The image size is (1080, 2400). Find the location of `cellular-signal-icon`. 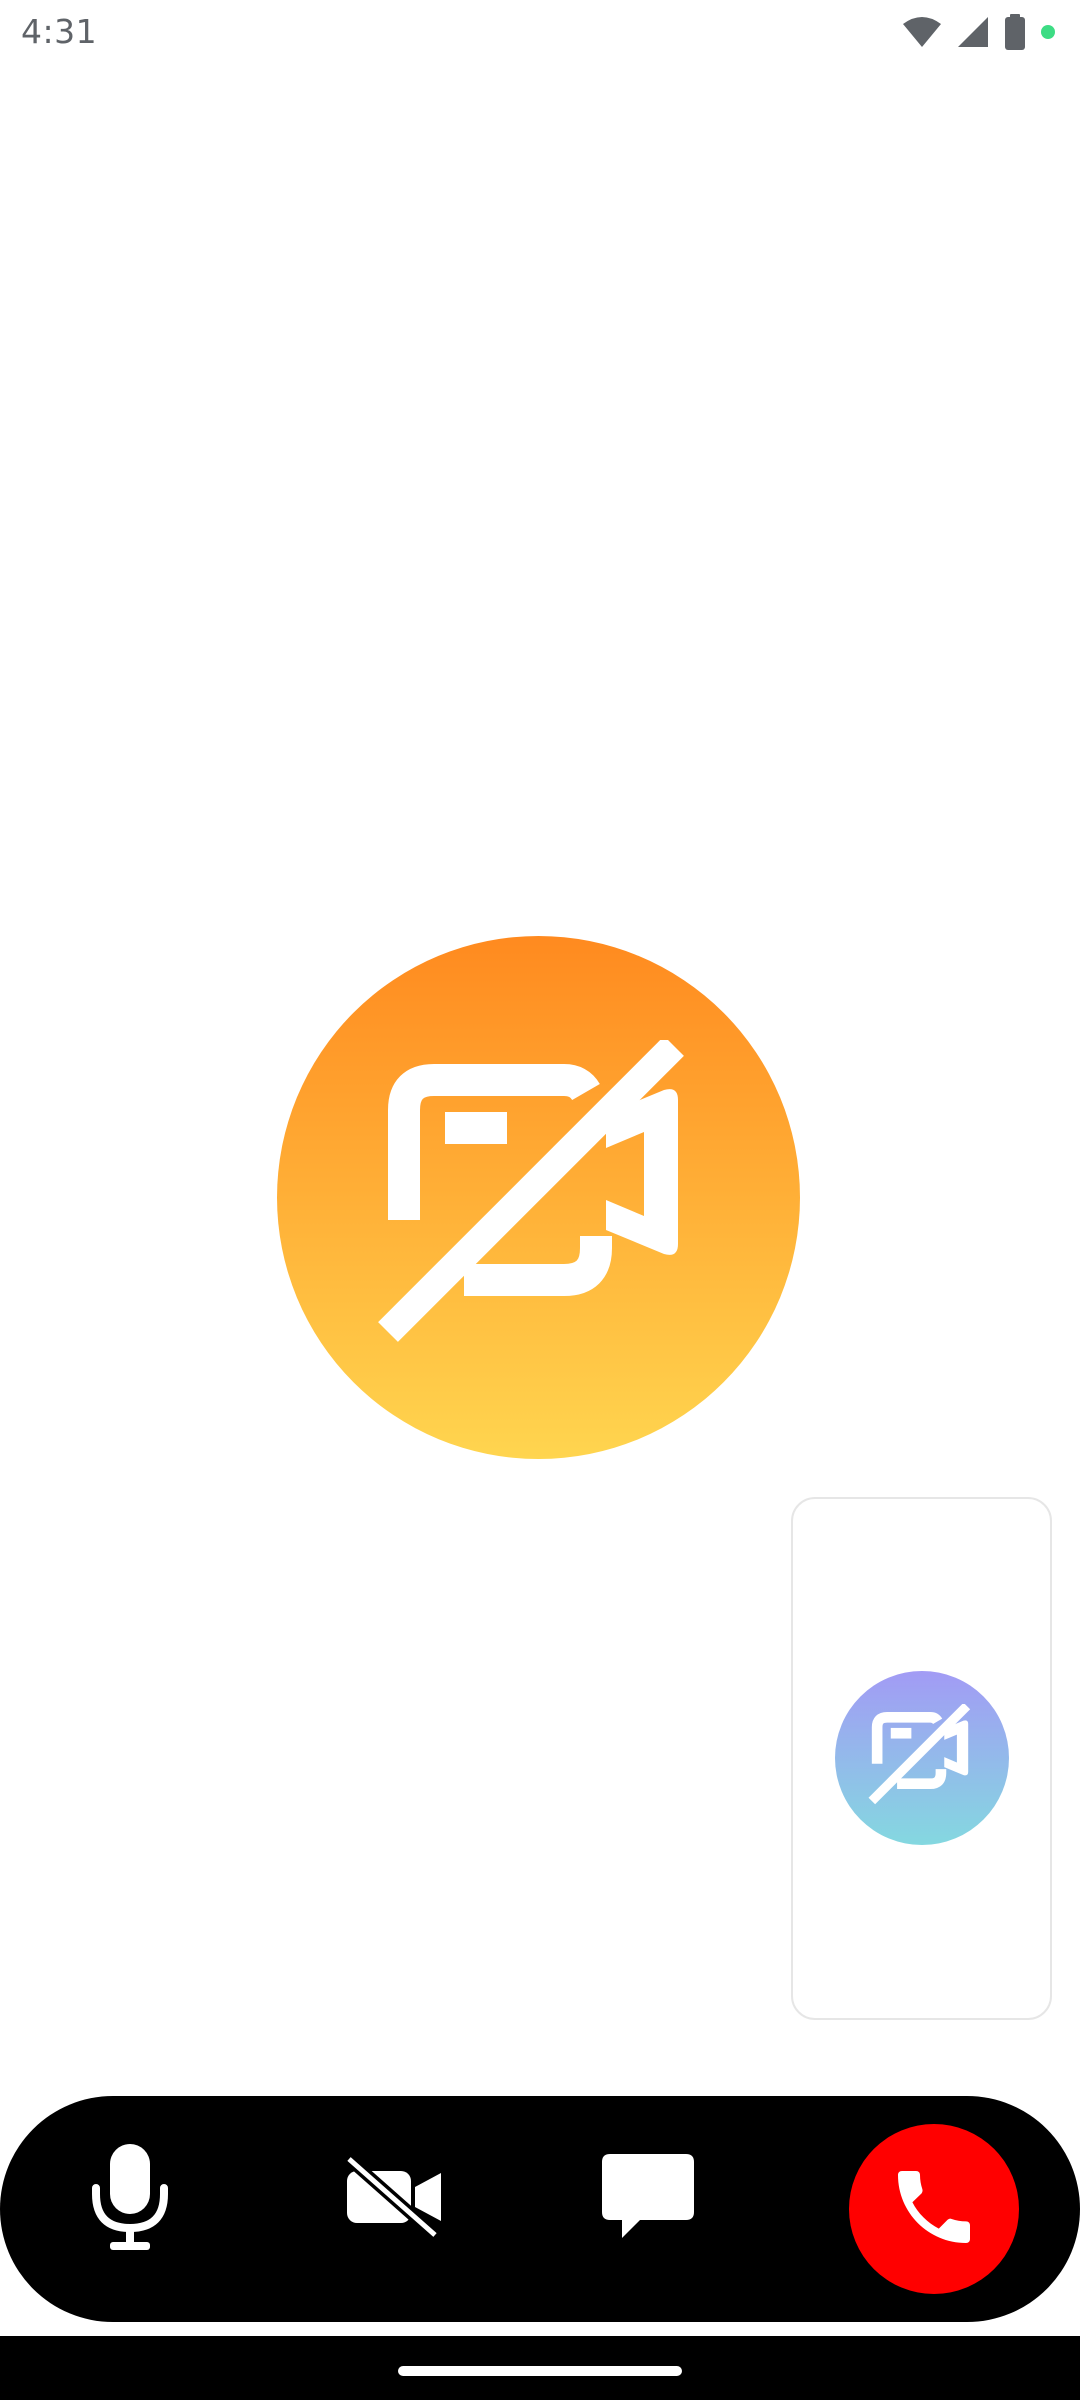

cellular-signal-icon is located at coordinates (973, 32).